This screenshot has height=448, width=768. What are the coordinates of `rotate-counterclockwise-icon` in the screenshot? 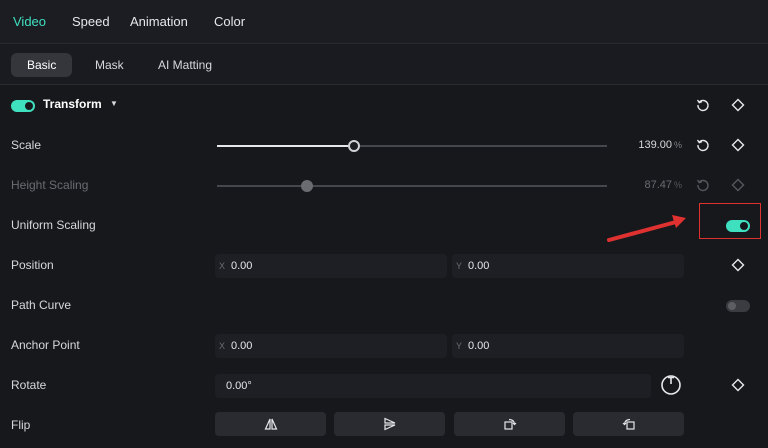 It's located at (628, 424).